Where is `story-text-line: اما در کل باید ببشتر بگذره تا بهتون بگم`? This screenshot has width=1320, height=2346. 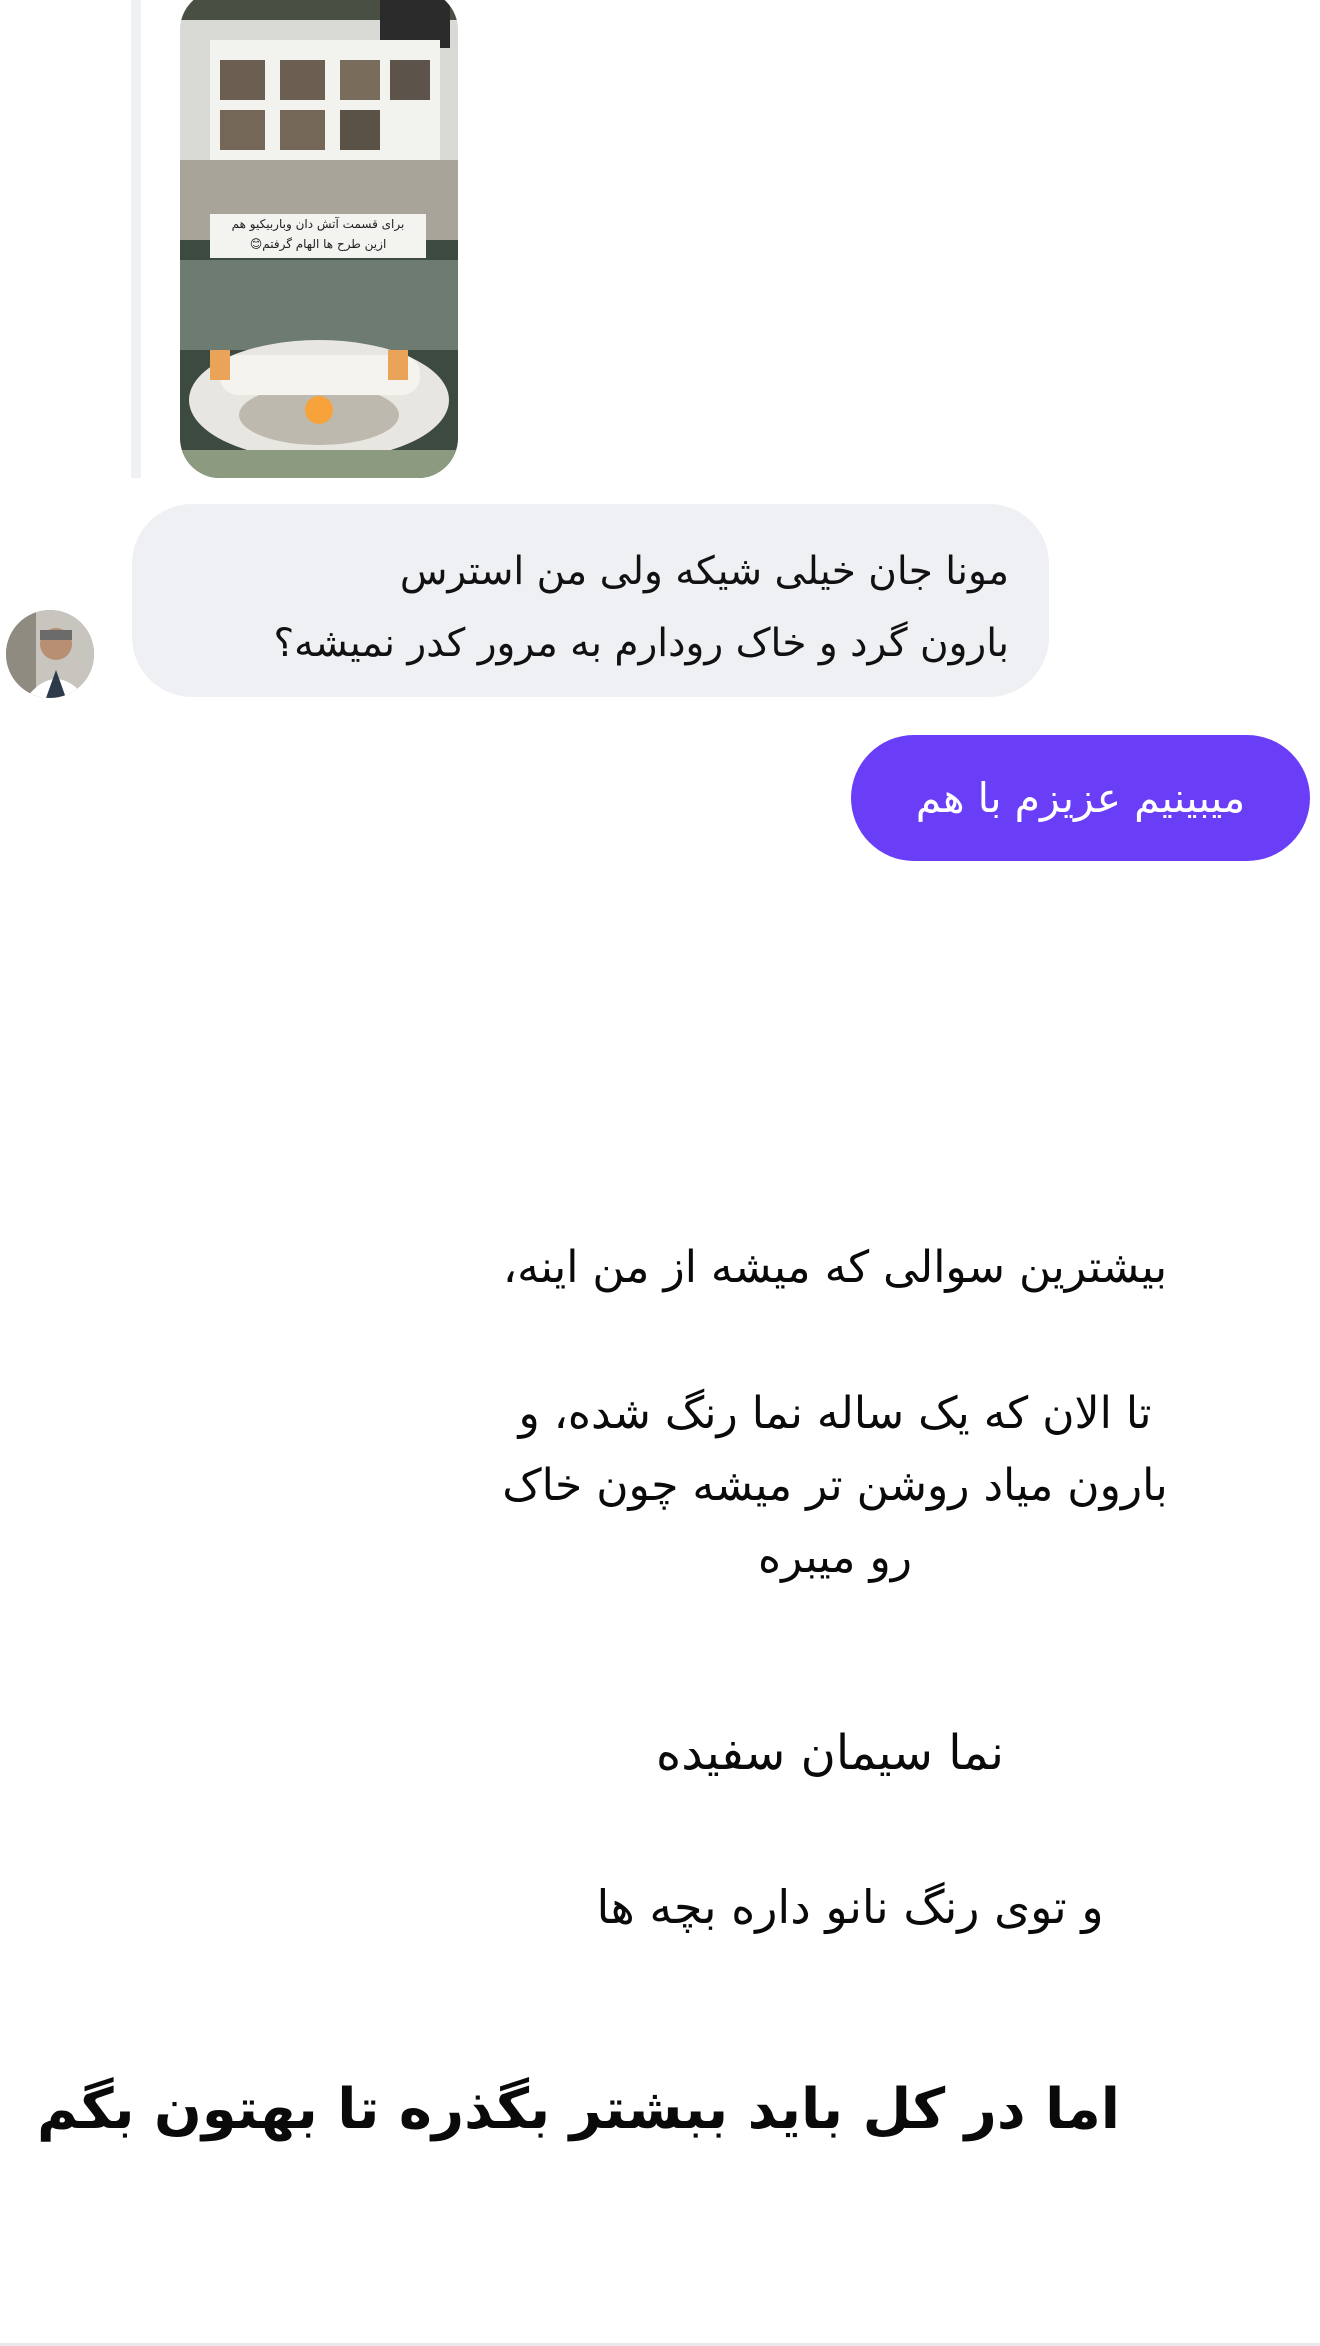 story-text-line: اما در کل باید ببشتر بگذره تا بهتون بگم is located at coordinates (578, 2109).